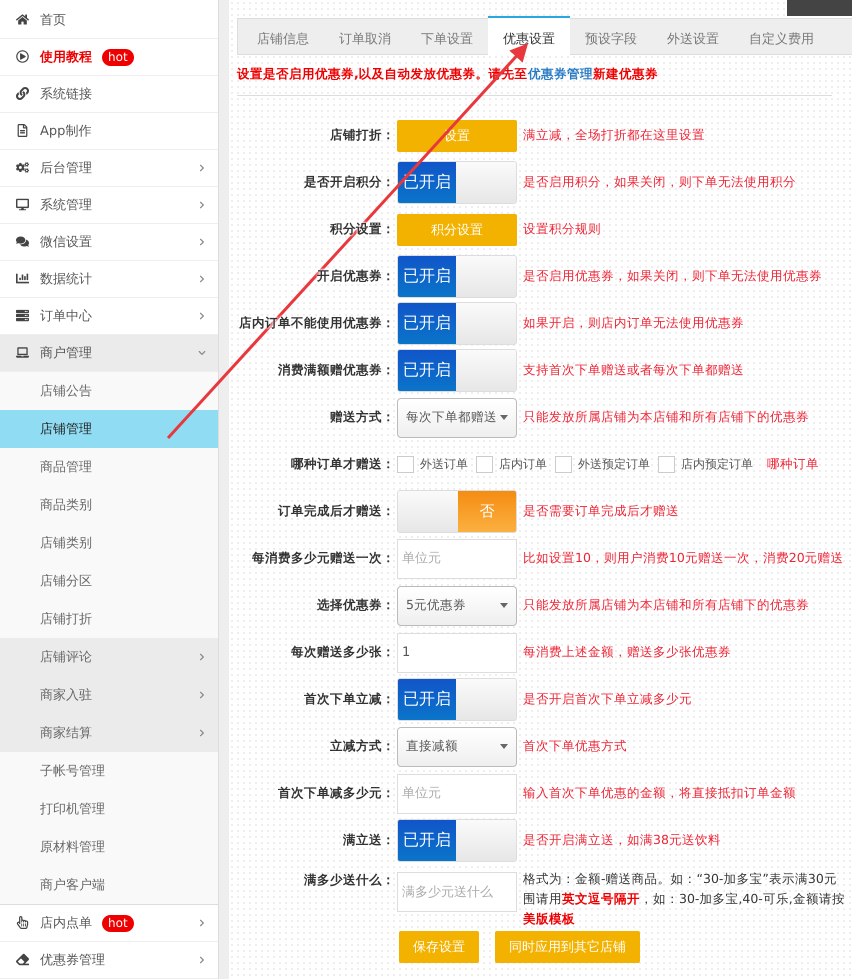 The width and height of the screenshot is (852, 979). What do you see at coordinates (336, 793) in the screenshot?
I see `field-label: 首次下单减多少元：` at bounding box center [336, 793].